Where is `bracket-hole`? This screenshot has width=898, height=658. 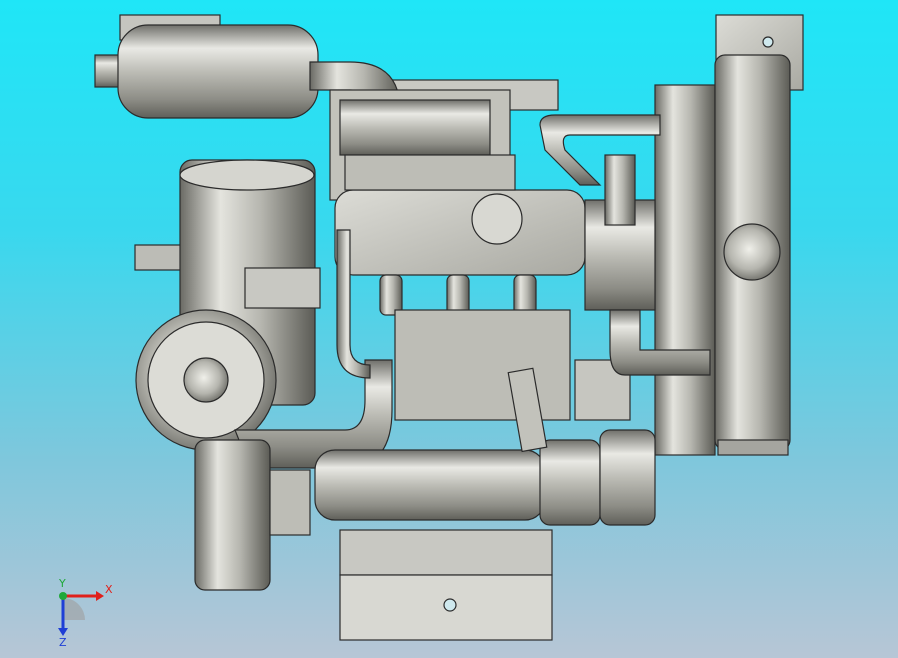
bracket-hole is located at coordinates (768, 42).